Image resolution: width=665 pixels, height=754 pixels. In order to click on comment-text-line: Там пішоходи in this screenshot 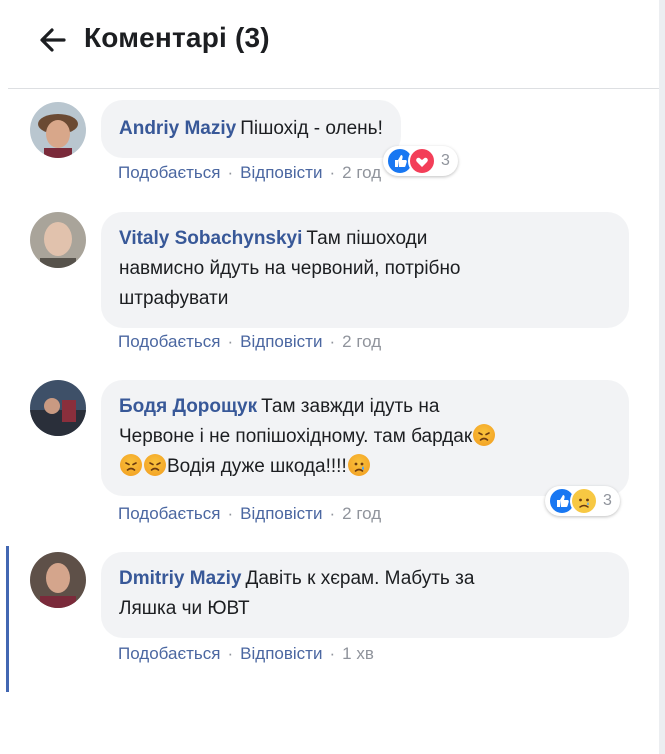, I will do `click(367, 238)`.